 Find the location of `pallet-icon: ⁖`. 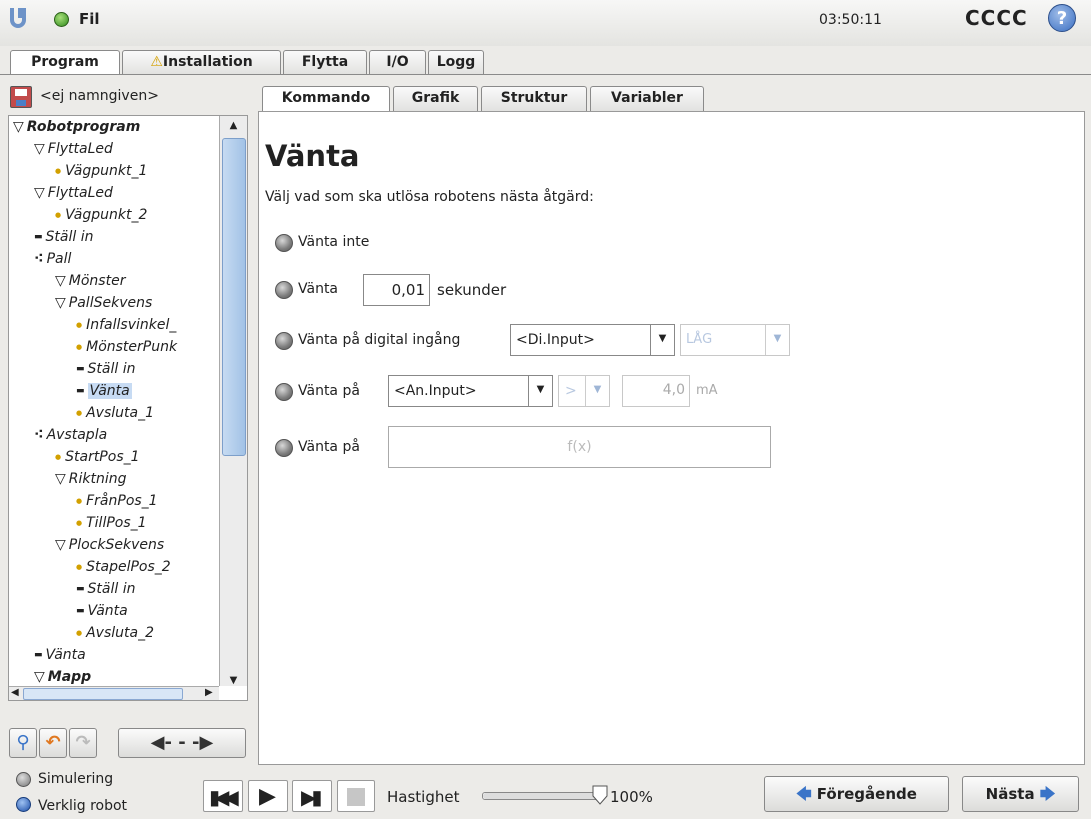

pallet-icon: ⁖ is located at coordinates (39, 435).